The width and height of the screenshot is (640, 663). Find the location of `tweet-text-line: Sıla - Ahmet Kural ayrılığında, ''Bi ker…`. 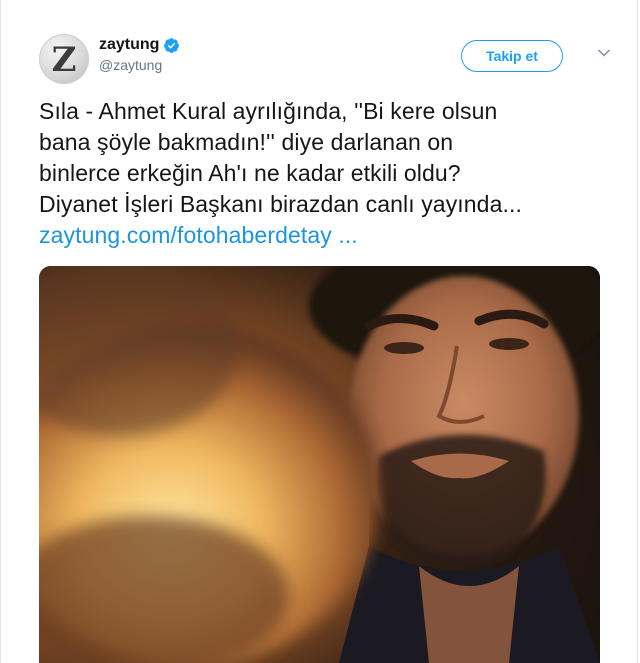

tweet-text-line: Sıla - Ahmet Kural ayrılığında, ''Bi ker… is located at coordinates (268, 111).